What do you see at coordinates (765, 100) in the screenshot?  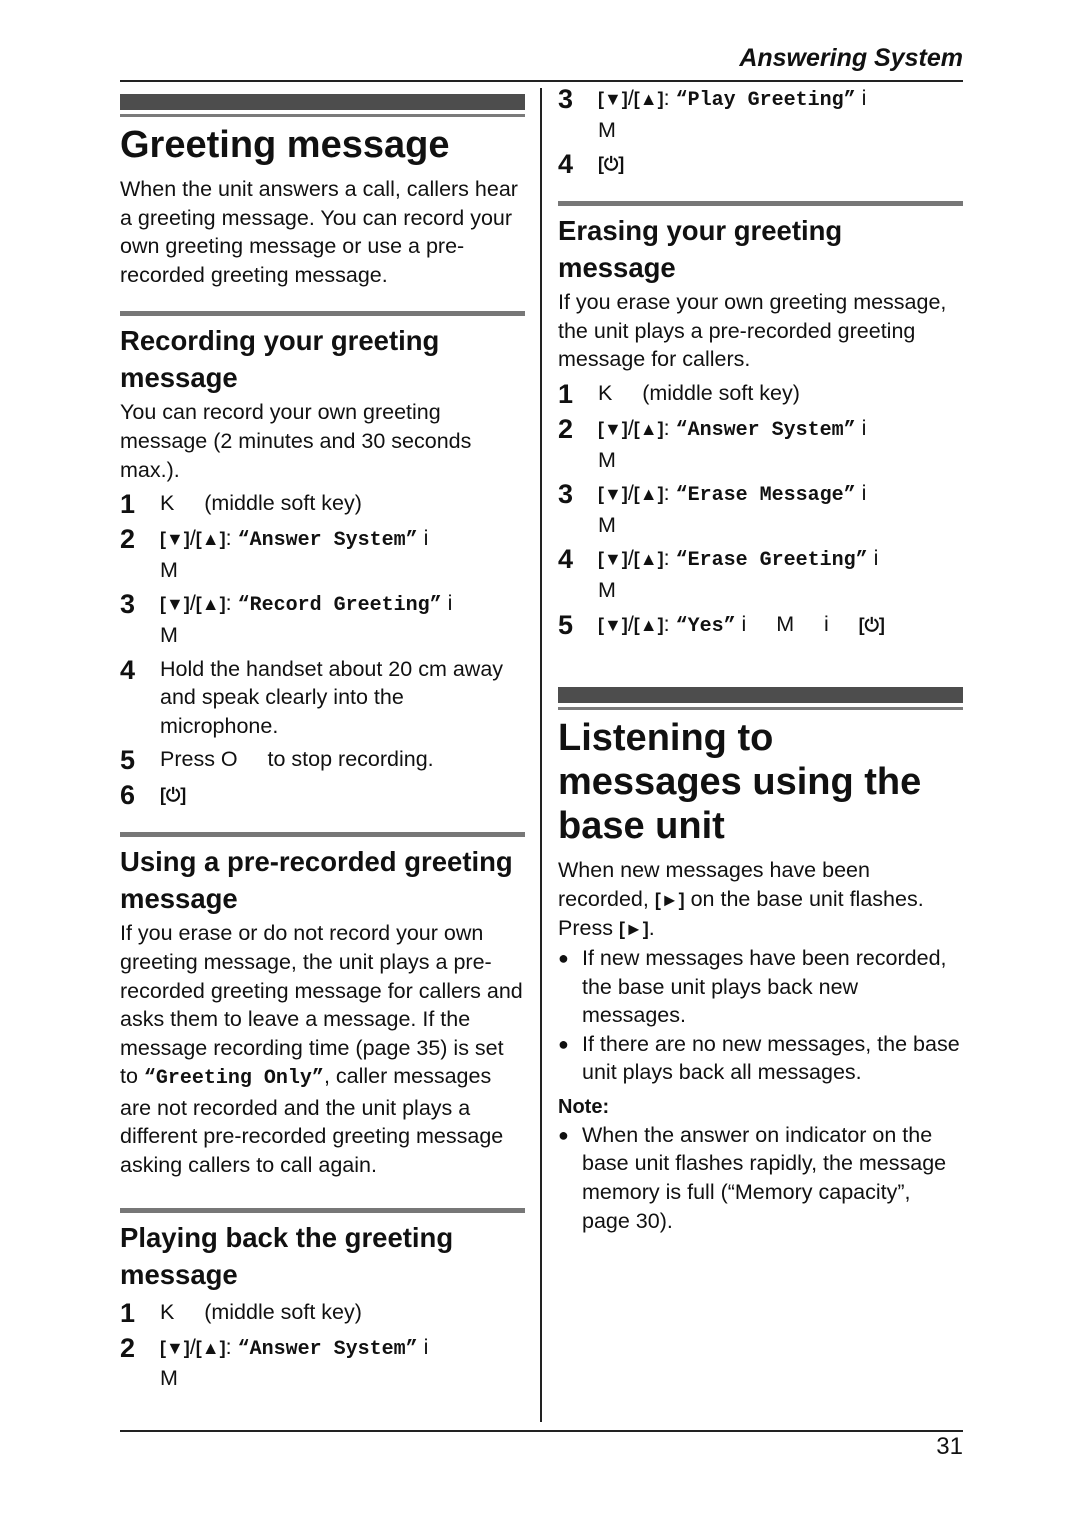 I see `menu-item: “Play Greeting”` at bounding box center [765, 100].